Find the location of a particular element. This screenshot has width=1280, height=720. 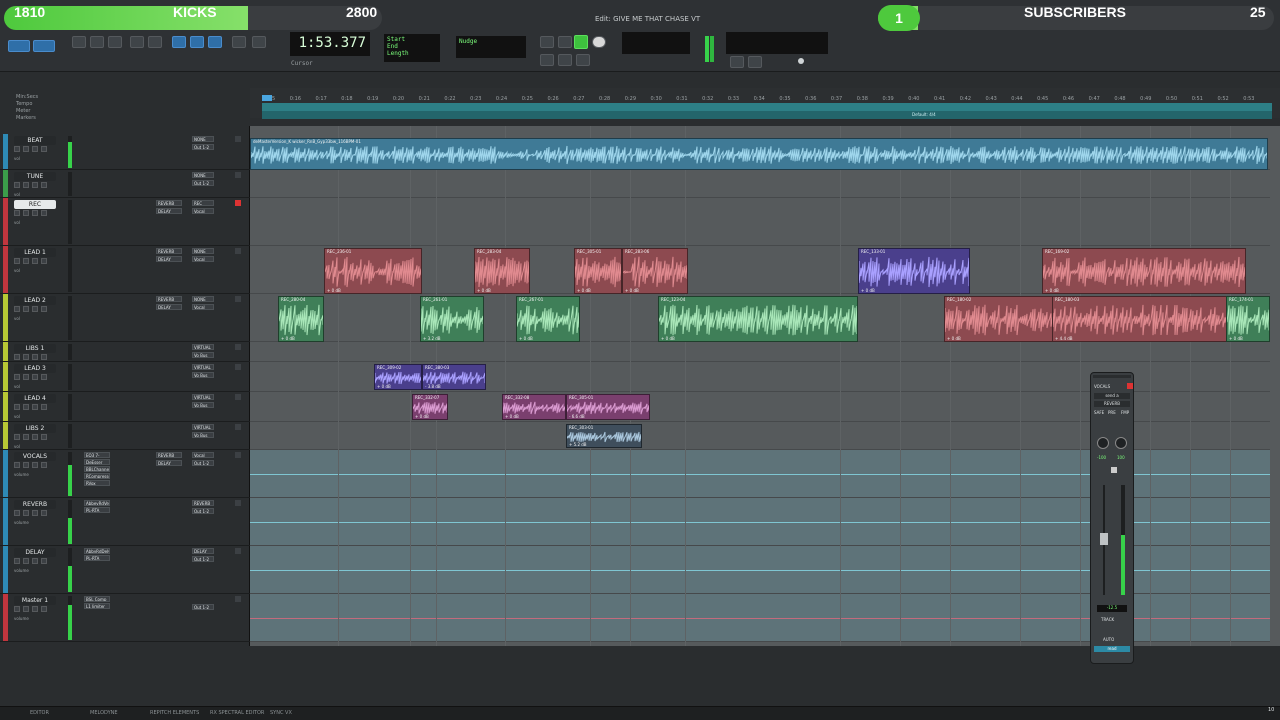

mode-shuffle-button is located at coordinates (19, 46).